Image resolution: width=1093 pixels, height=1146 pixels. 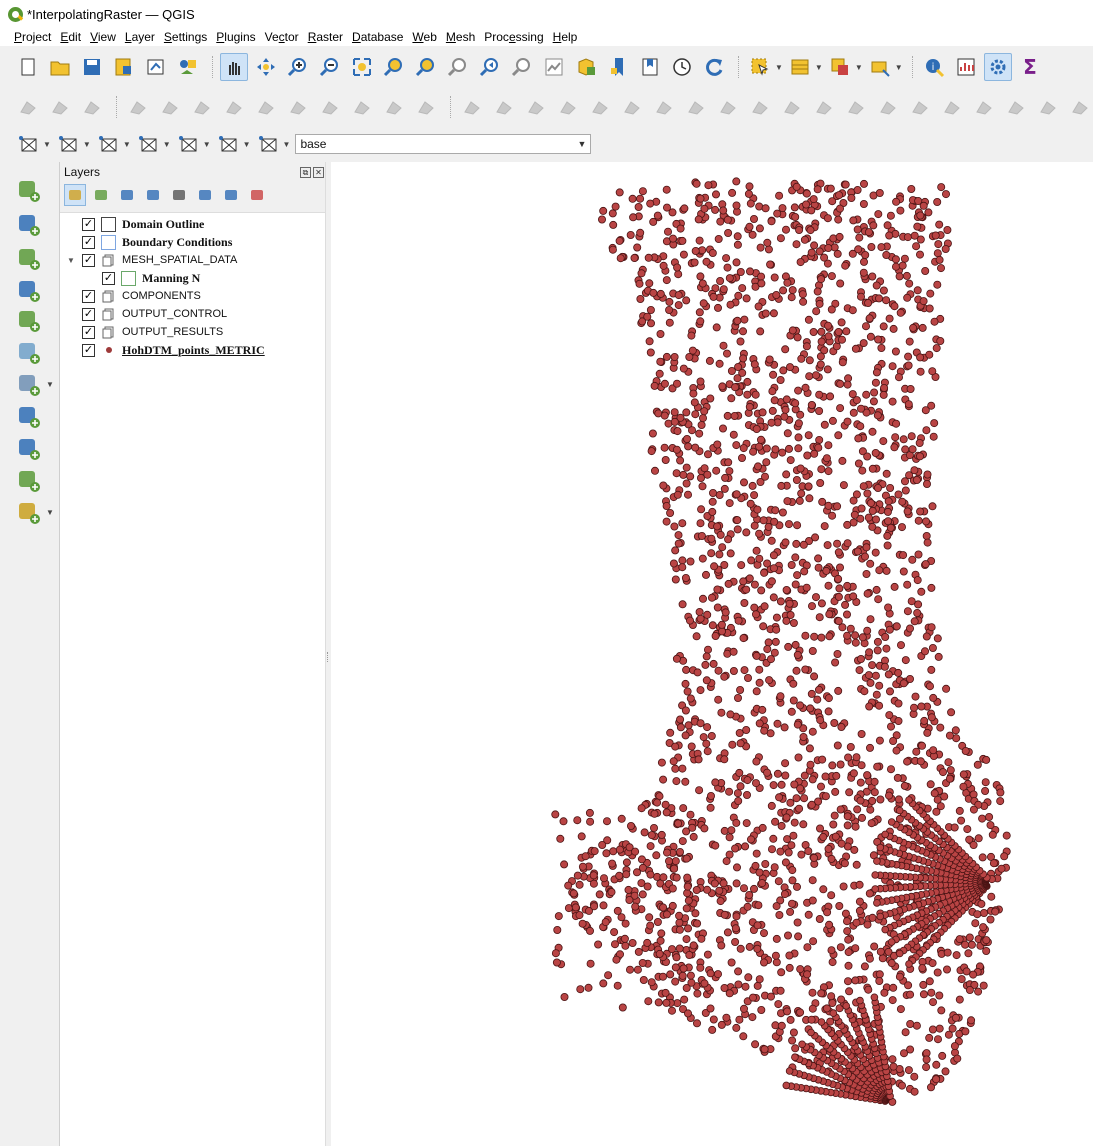 What do you see at coordinates (148, 144) in the screenshot?
I see `mesh-style-button` at bounding box center [148, 144].